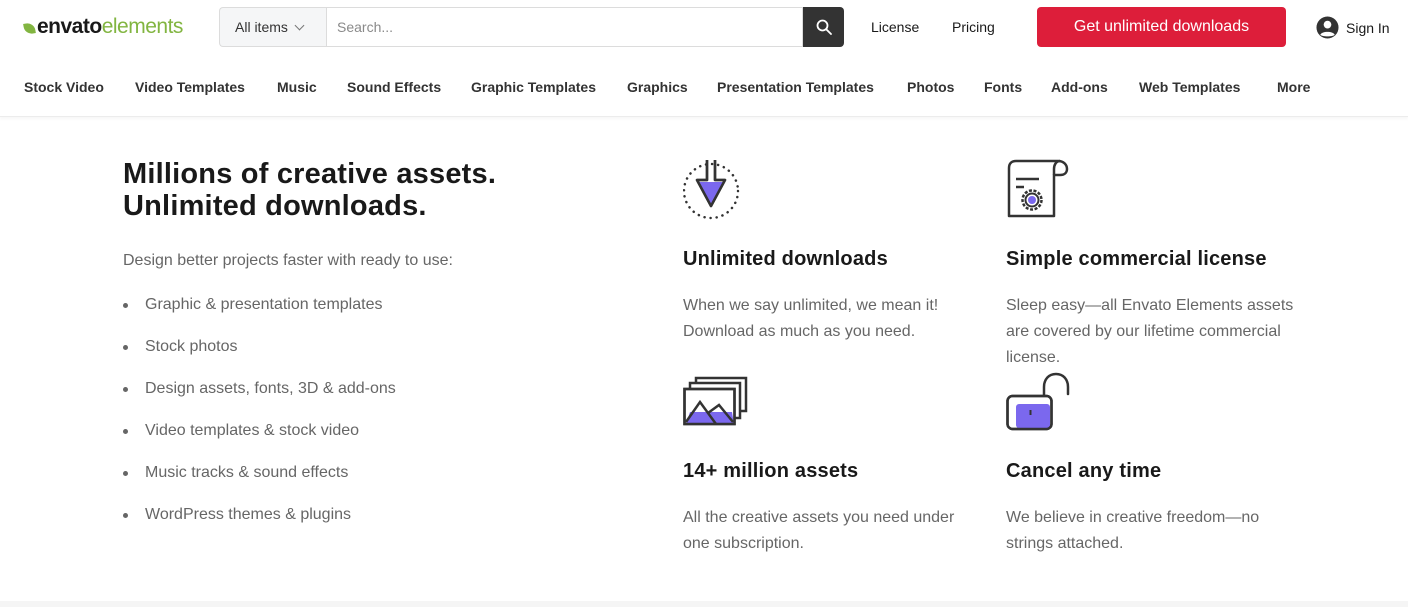 Image resolution: width=1408 pixels, height=607 pixels. Describe the element at coordinates (1327, 27) in the screenshot. I see `user-icon` at that location.